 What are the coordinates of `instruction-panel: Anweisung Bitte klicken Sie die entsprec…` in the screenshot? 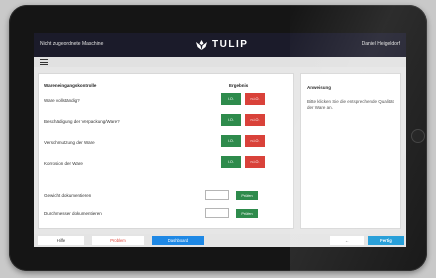 It's located at (350, 151).